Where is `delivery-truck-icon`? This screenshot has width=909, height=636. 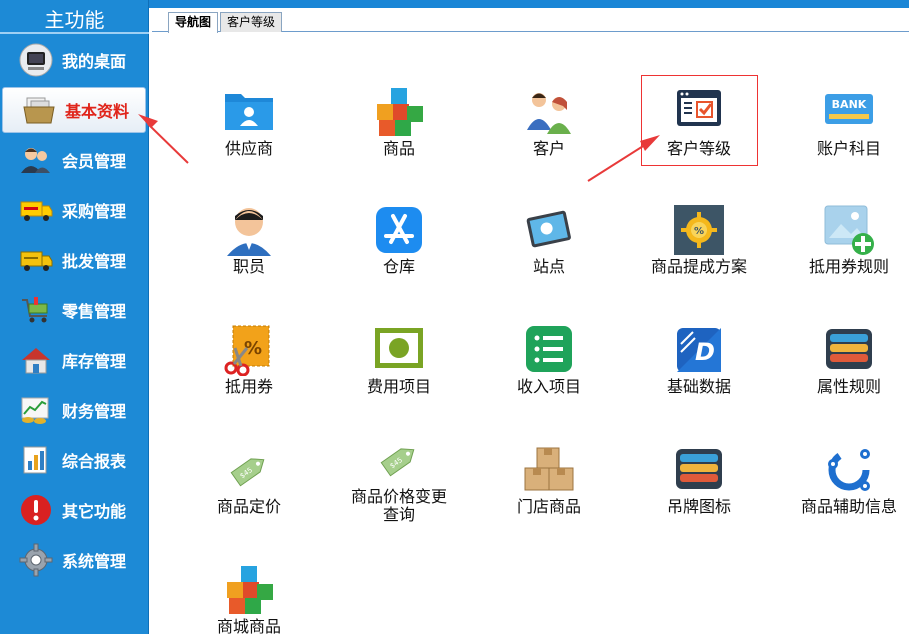 delivery-truck-icon is located at coordinates (36, 260).